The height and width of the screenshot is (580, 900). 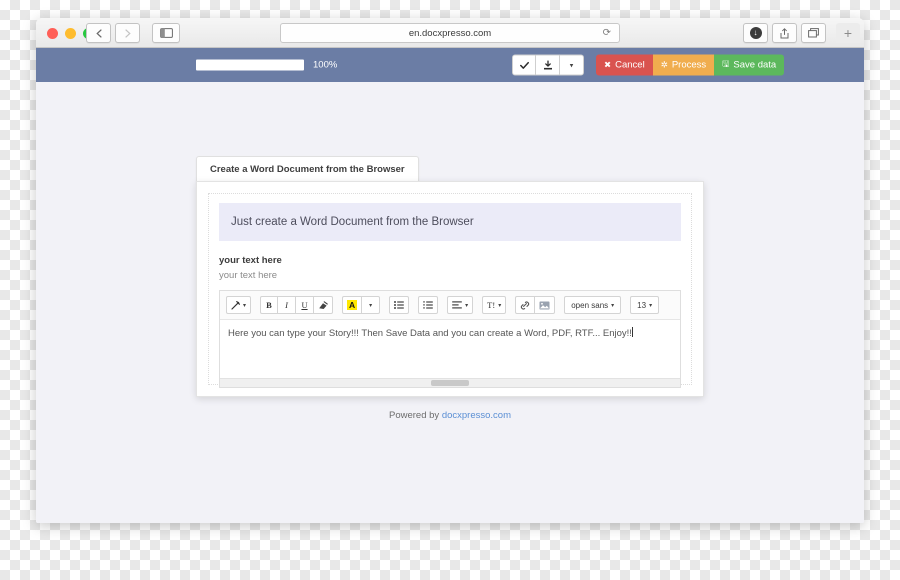 I want to click on tab-create-word-document: Create a Word Document from the Browser, so click(x=307, y=170).